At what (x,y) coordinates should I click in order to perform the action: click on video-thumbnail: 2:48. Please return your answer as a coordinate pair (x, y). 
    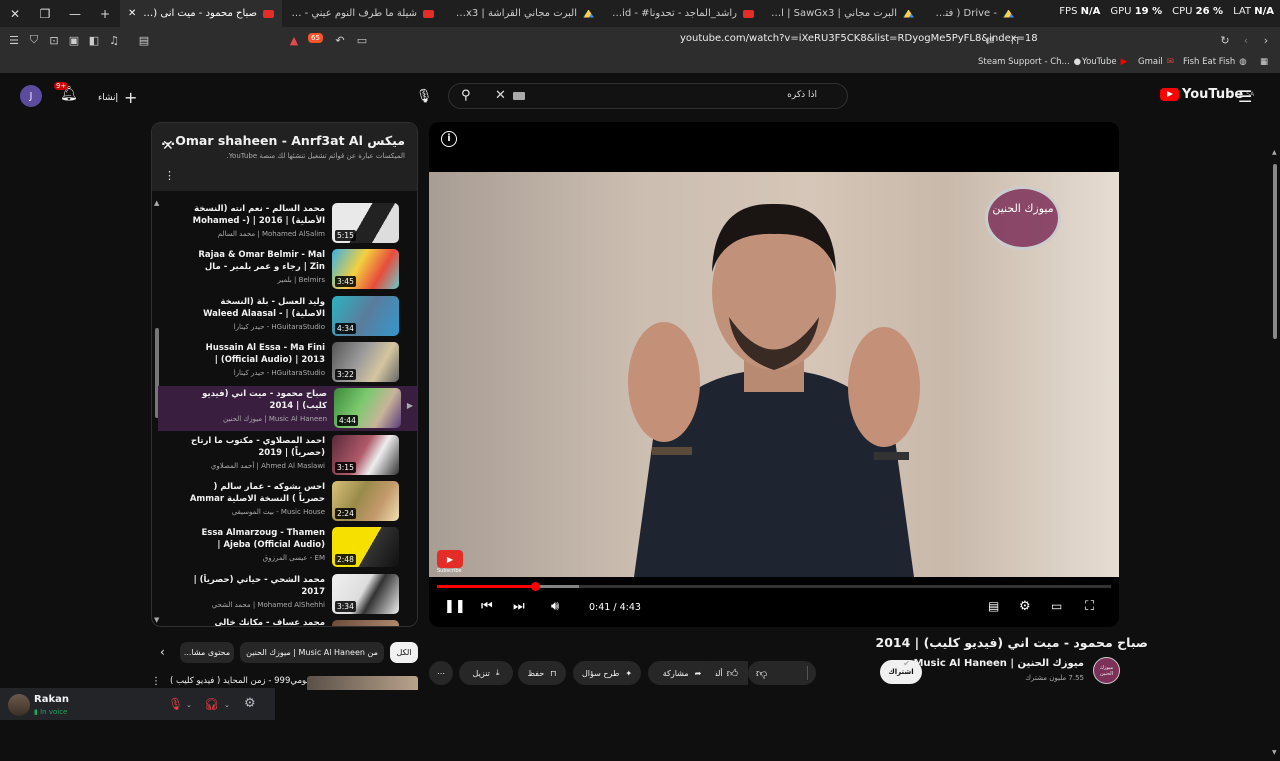
    Looking at the image, I should click on (365, 547).